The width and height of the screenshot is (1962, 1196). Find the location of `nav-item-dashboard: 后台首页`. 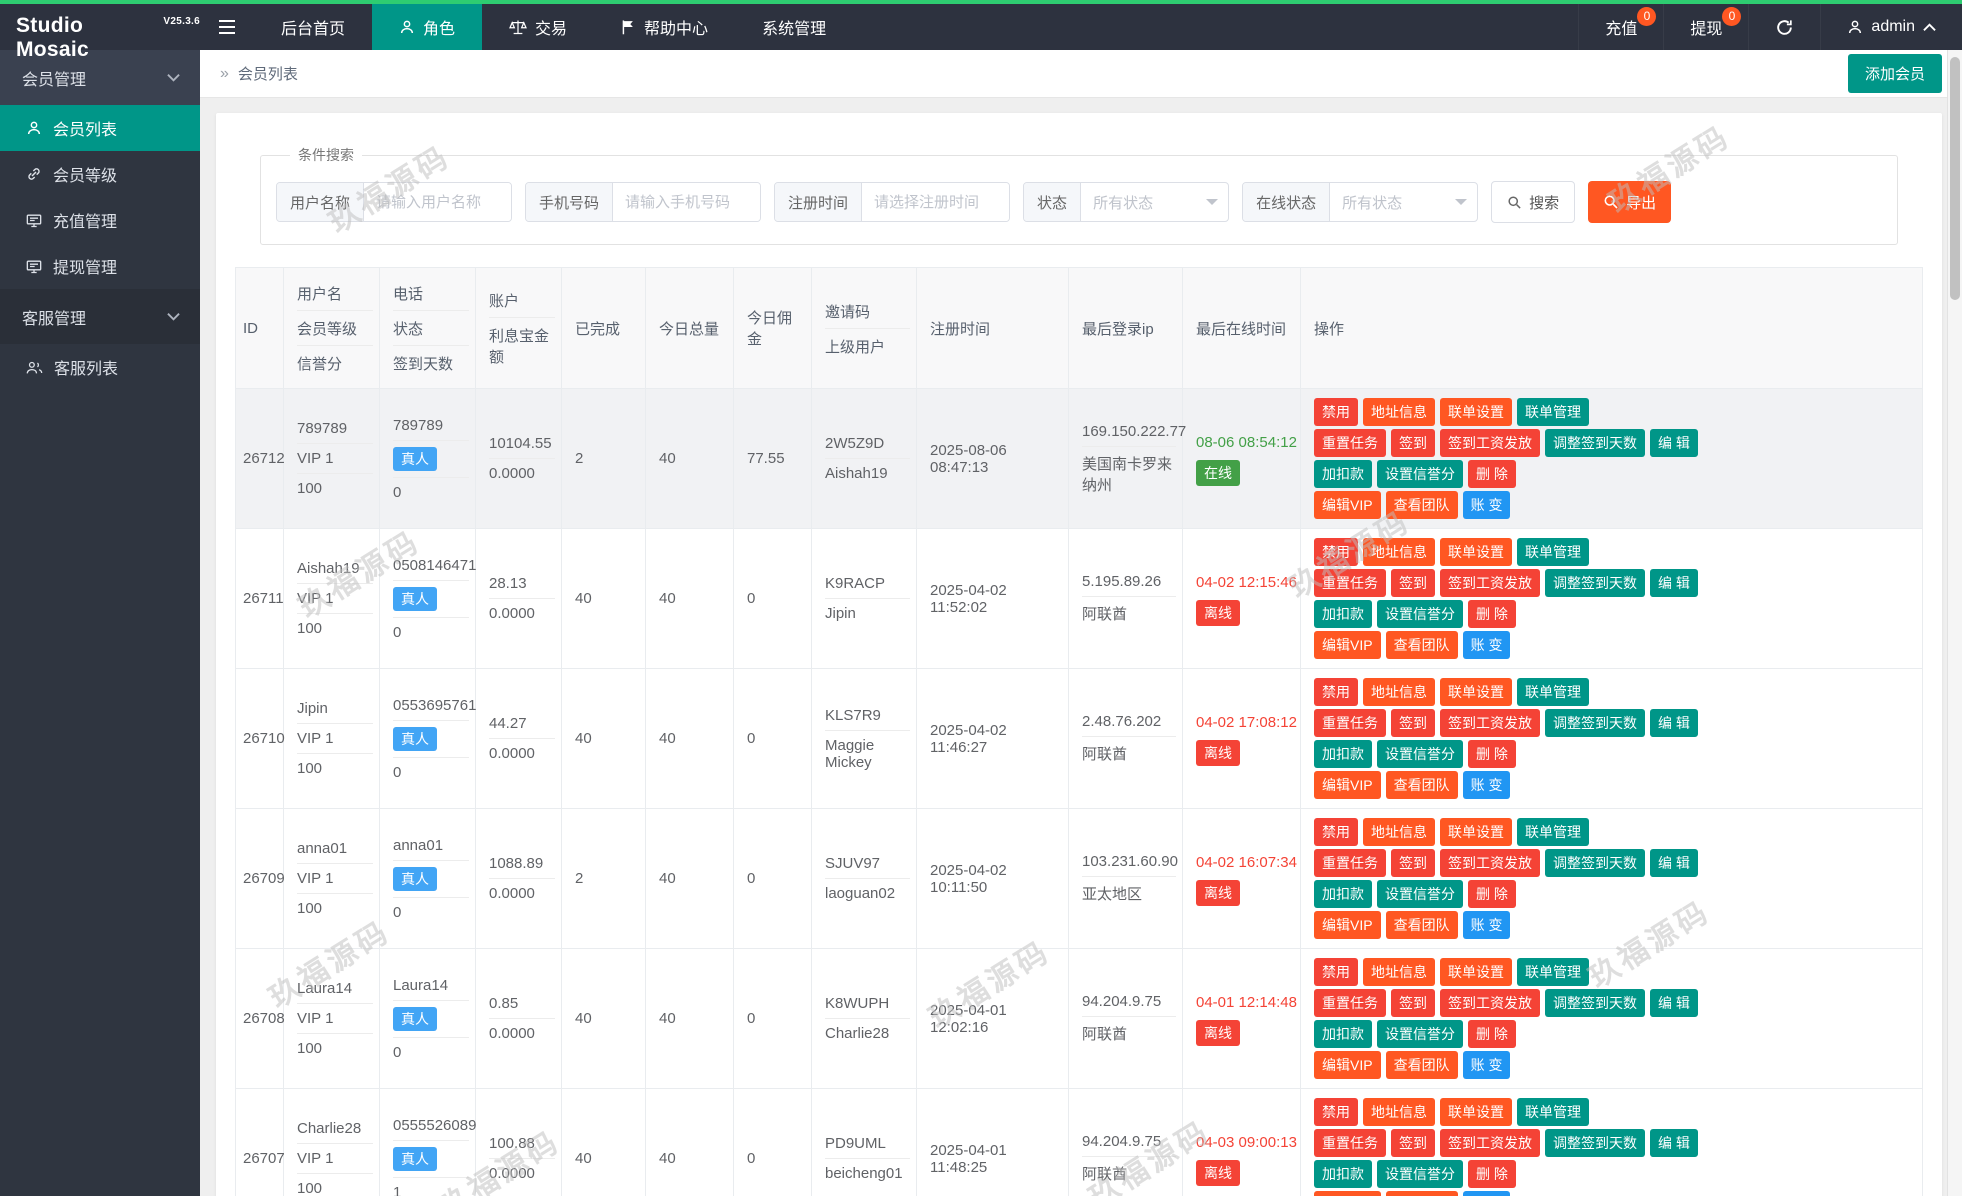

nav-item-dashboard: 后台首页 is located at coordinates (313, 27).